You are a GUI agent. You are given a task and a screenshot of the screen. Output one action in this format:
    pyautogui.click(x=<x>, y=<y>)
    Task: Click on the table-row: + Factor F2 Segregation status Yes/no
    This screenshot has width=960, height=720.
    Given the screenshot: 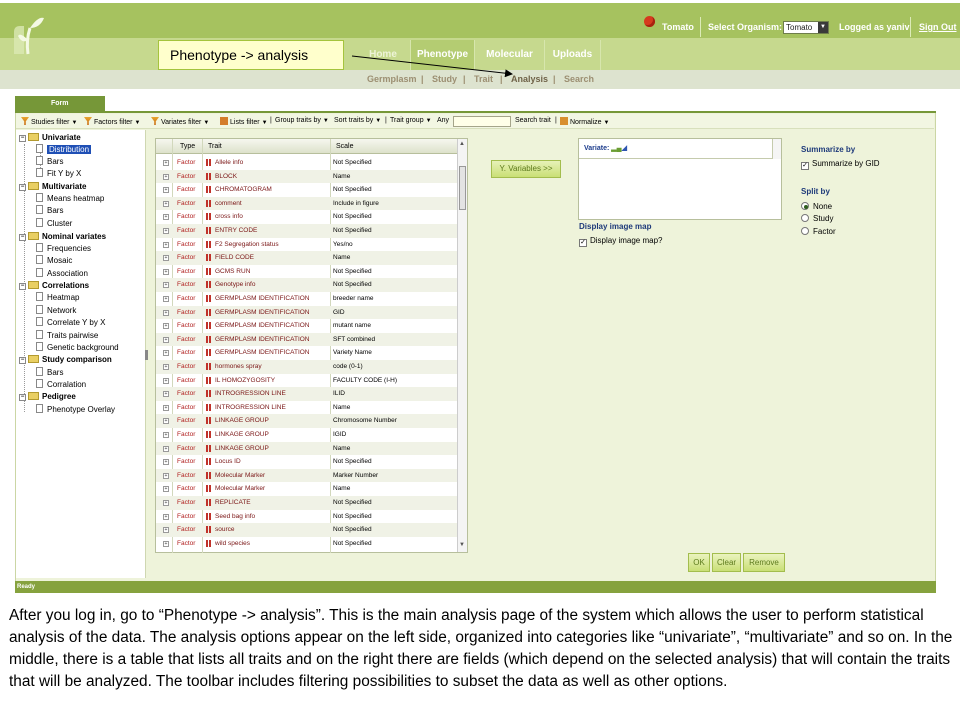 What is the action you would take?
    pyautogui.click(x=306, y=245)
    